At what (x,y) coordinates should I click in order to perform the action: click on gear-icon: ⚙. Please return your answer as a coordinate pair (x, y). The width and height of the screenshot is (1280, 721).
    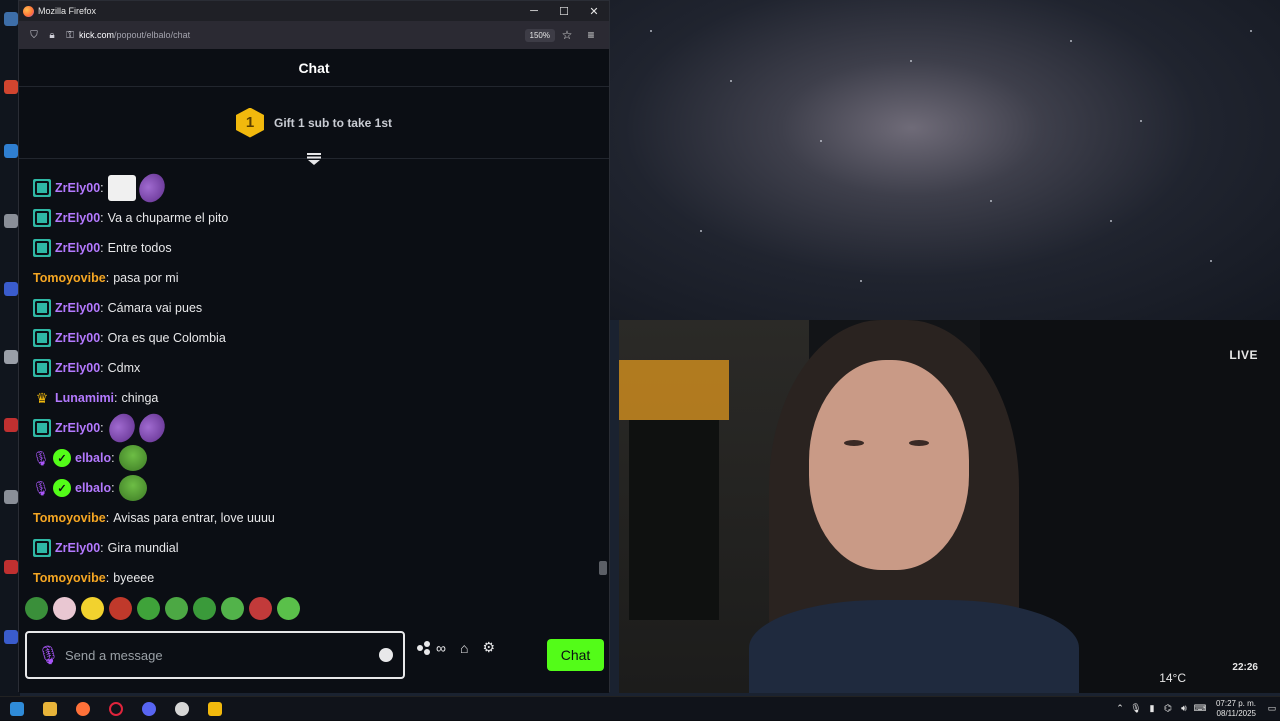
    Looking at the image, I should click on (488, 647).